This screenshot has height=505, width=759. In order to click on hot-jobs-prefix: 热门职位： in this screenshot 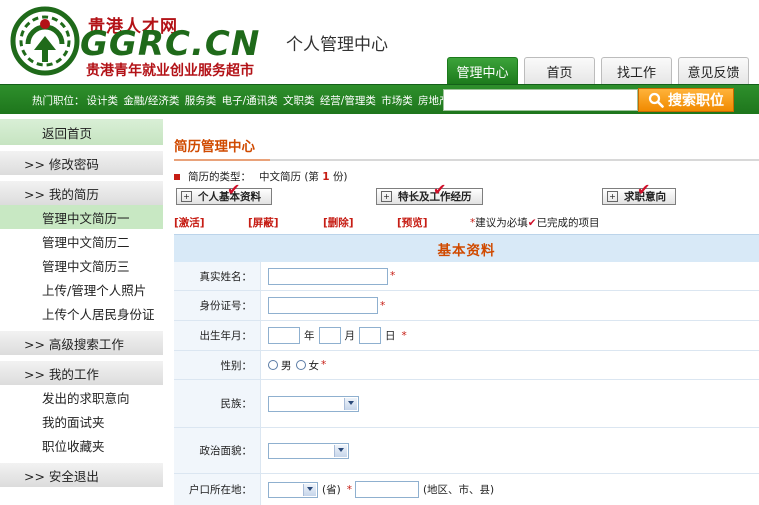, I will do `click(58, 101)`.